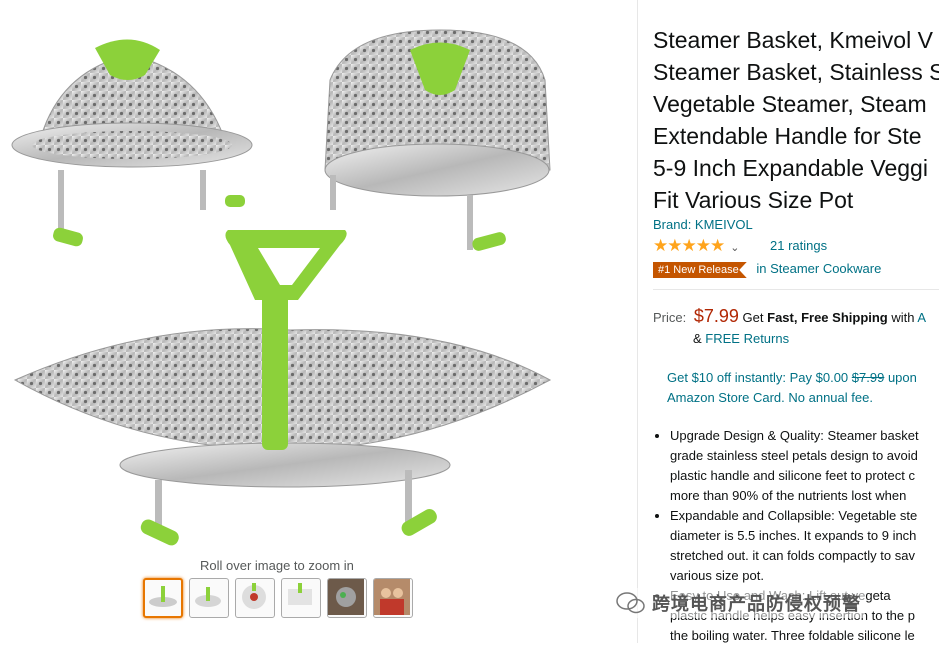 The image size is (939, 646). Describe the element at coordinates (756, 604) in the screenshot. I see `watermark-text: 跨境电商产品防侵权预警` at that location.